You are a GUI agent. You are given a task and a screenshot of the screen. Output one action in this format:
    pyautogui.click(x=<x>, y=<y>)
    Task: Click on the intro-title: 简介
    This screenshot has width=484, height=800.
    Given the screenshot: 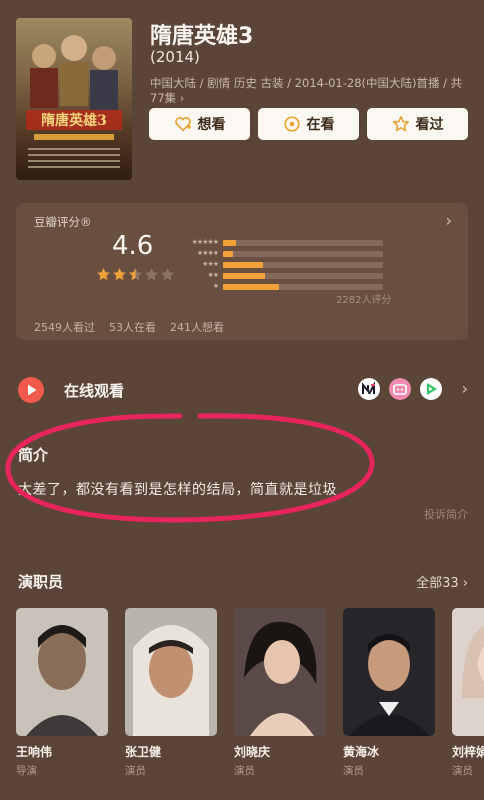 What is the action you would take?
    pyautogui.click(x=33, y=455)
    